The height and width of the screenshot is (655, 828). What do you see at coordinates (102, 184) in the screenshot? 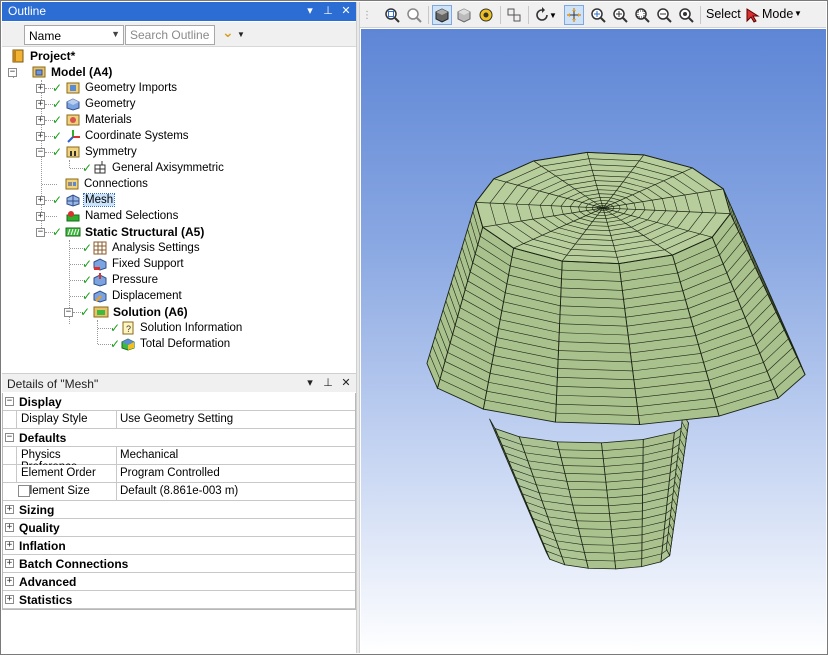
I see `tree-item-connections: Connections` at bounding box center [102, 184].